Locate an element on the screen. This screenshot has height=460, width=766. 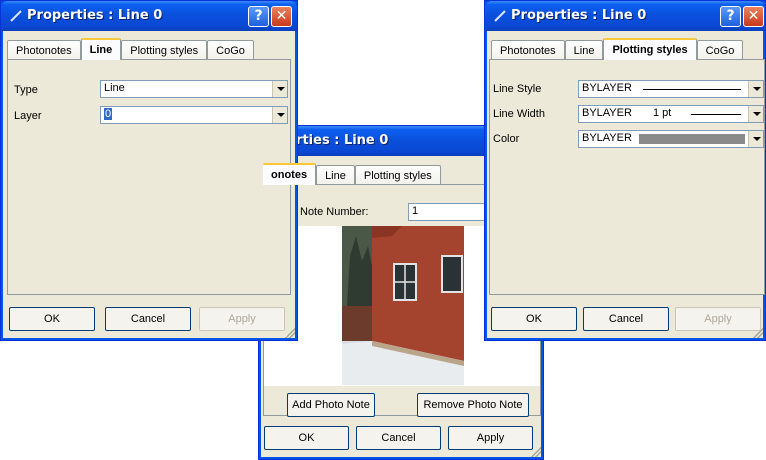
tab-strip: onotes Line Plotting styles is located at coordinates (352, 174).